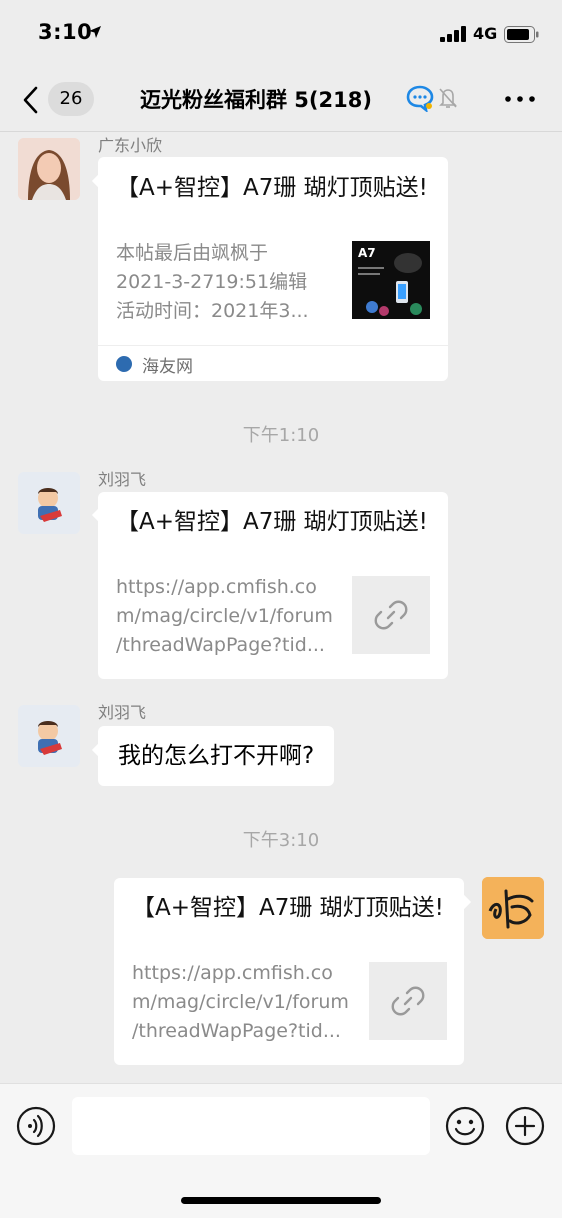 This screenshot has height=1218, width=562. What do you see at coordinates (167, 367) in the screenshot?
I see `card-source: 海友网` at bounding box center [167, 367].